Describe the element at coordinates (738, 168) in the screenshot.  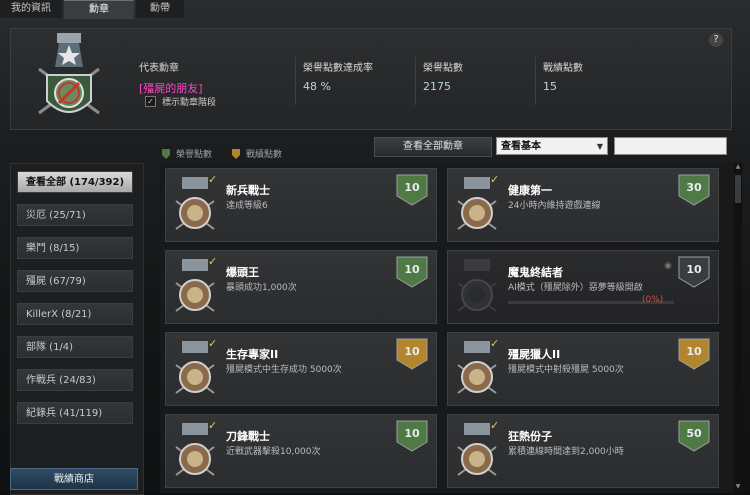
I see `scroll-up-icon: ▲` at that location.